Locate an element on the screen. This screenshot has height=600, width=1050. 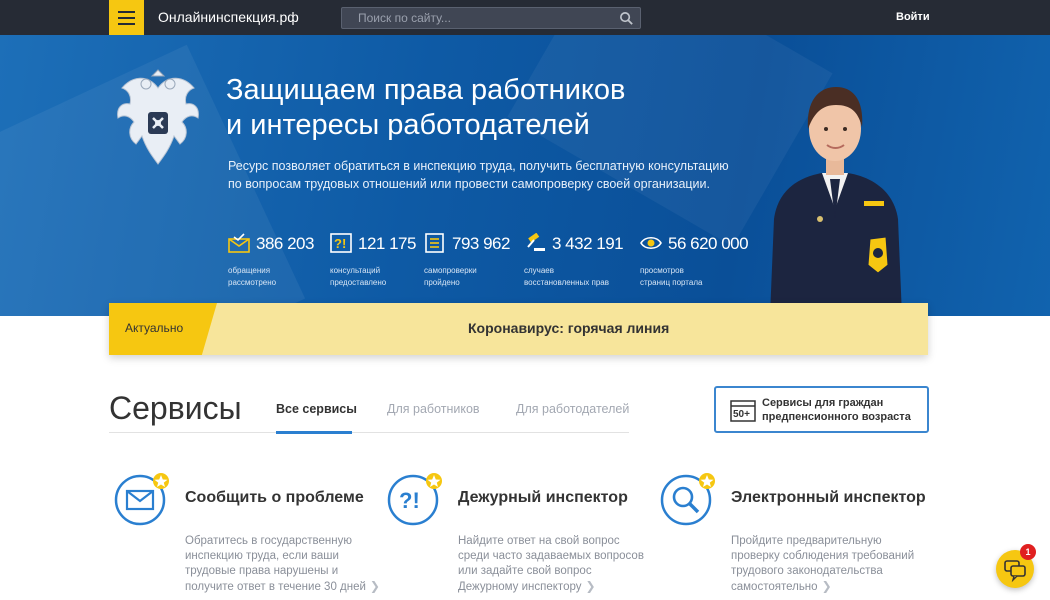
card-title: Электронный инспектор is located at coordinates (828, 498).